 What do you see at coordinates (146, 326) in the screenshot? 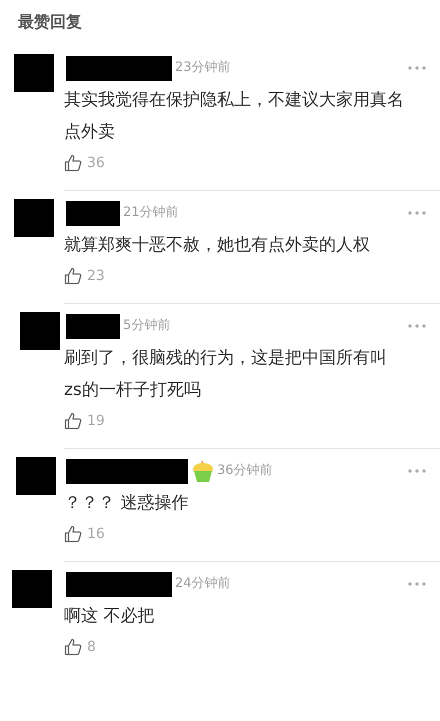
I see `comment-time: 5分钟前` at bounding box center [146, 326].